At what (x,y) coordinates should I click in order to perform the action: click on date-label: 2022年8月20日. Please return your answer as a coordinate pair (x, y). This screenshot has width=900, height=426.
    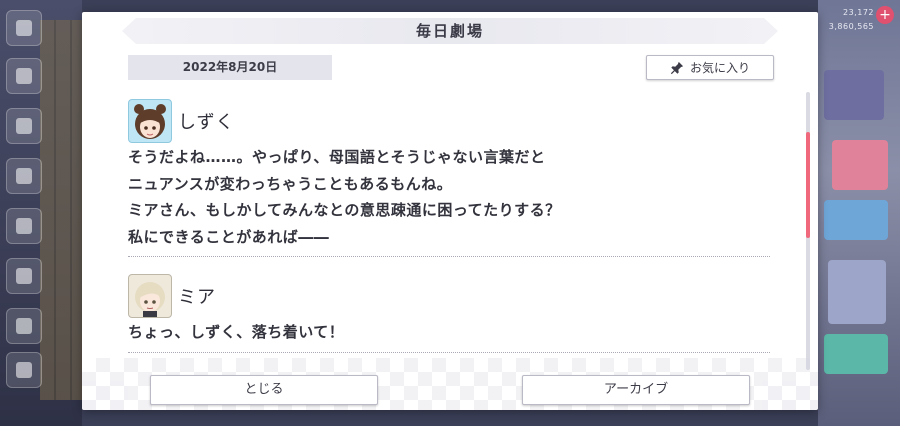
    Looking at the image, I should click on (230, 67).